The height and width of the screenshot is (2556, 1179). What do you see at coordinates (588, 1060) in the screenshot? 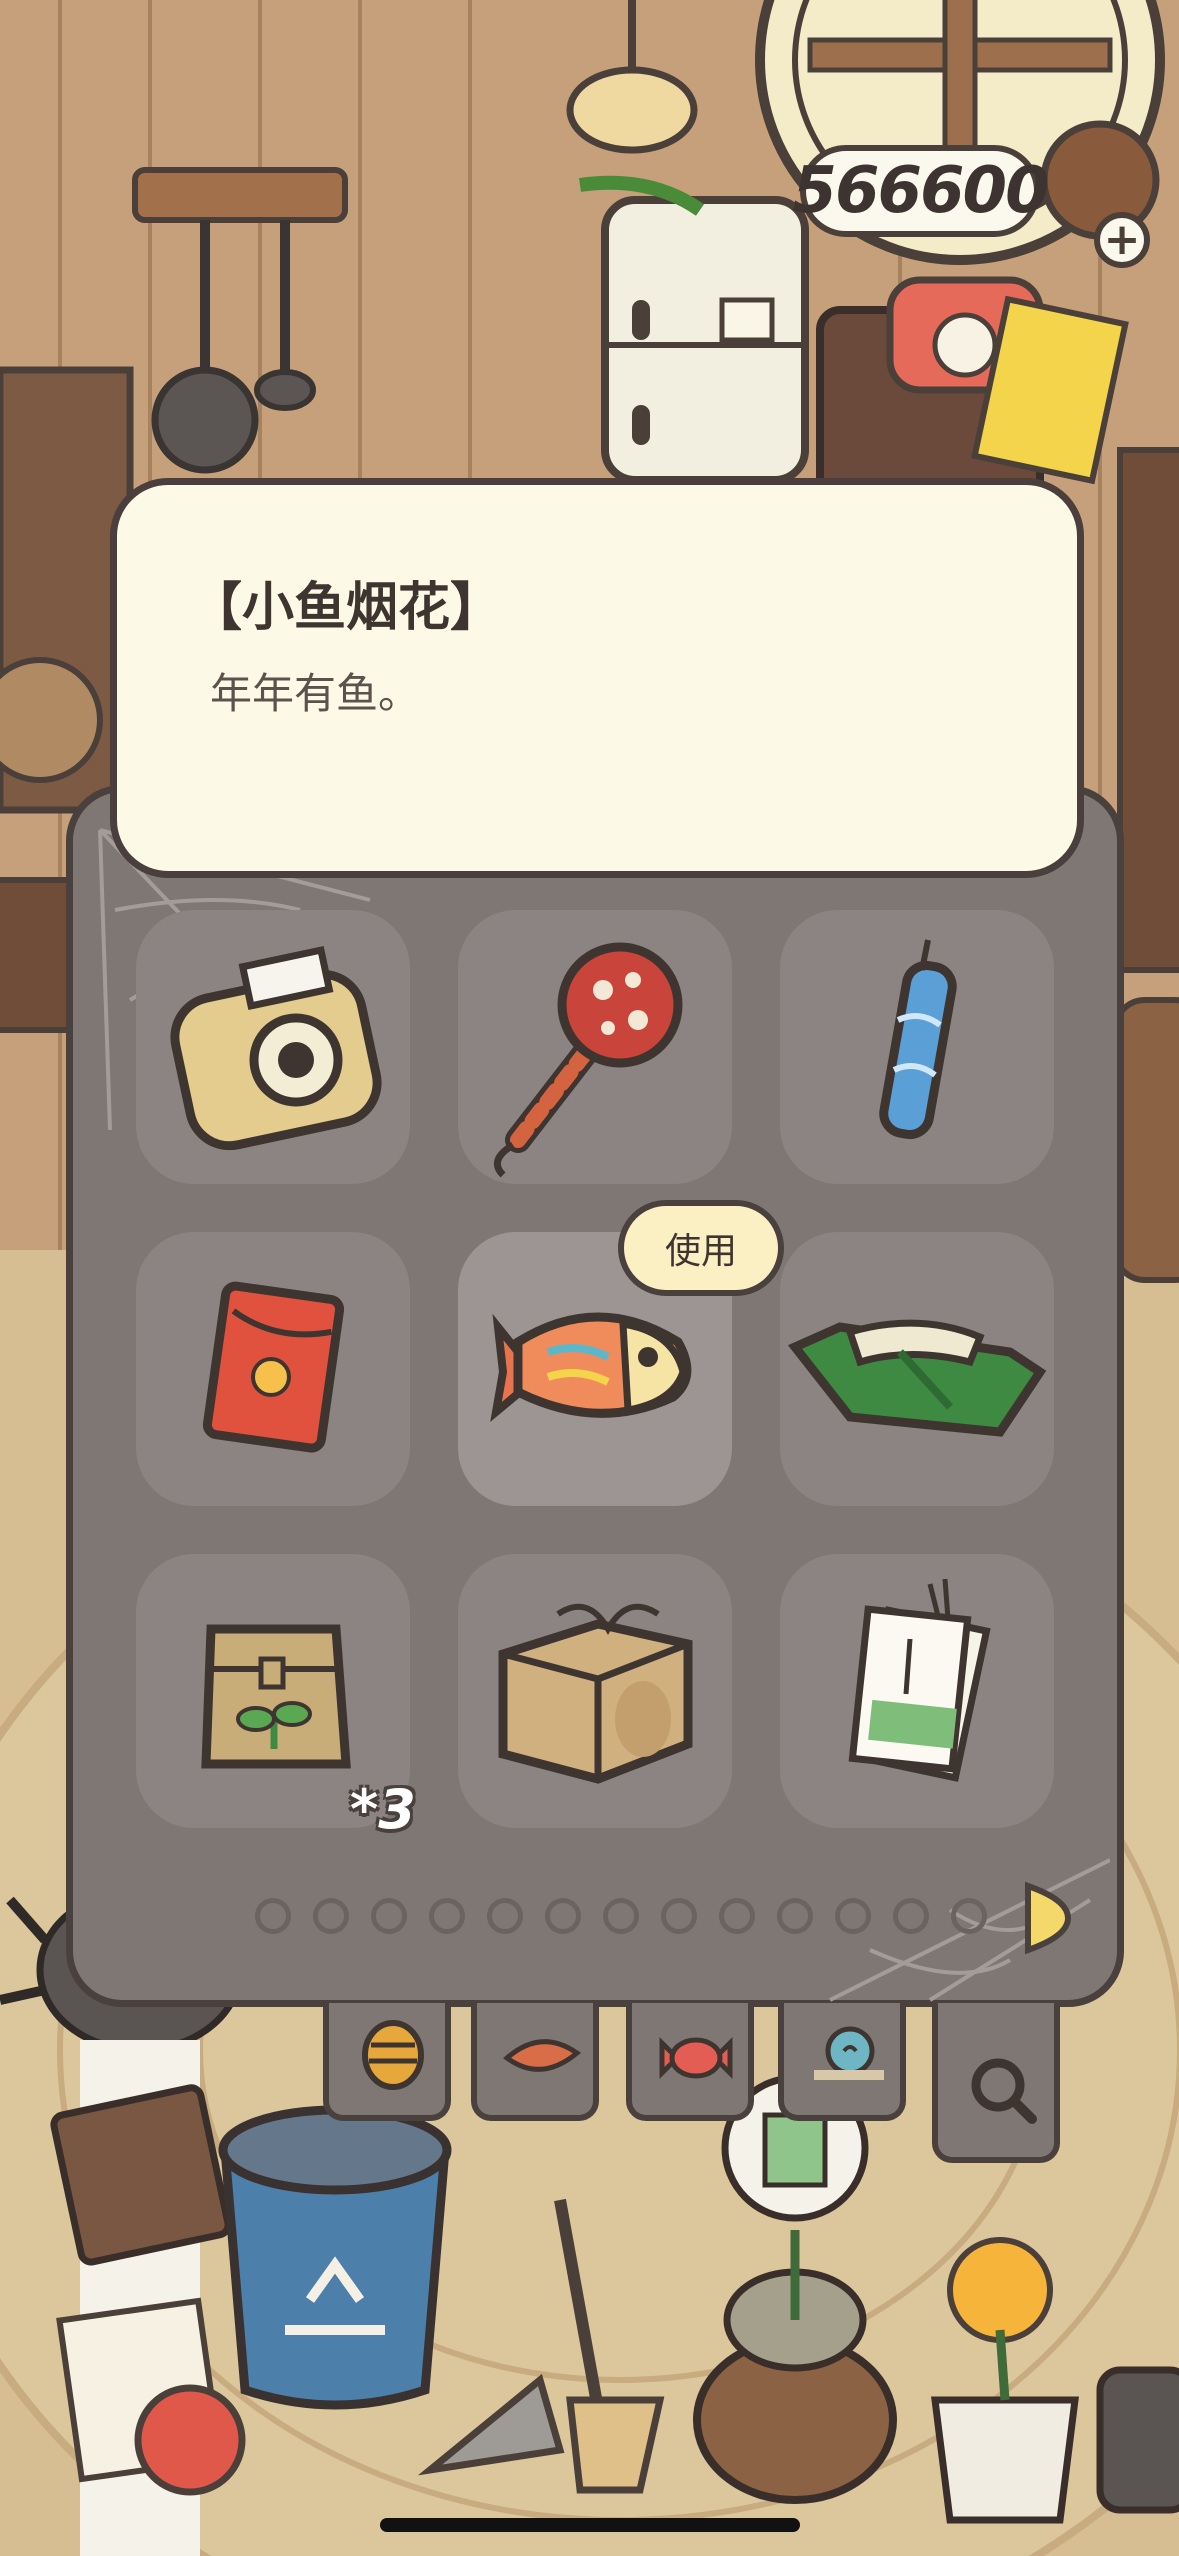
I see `maraca-icon` at bounding box center [588, 1060].